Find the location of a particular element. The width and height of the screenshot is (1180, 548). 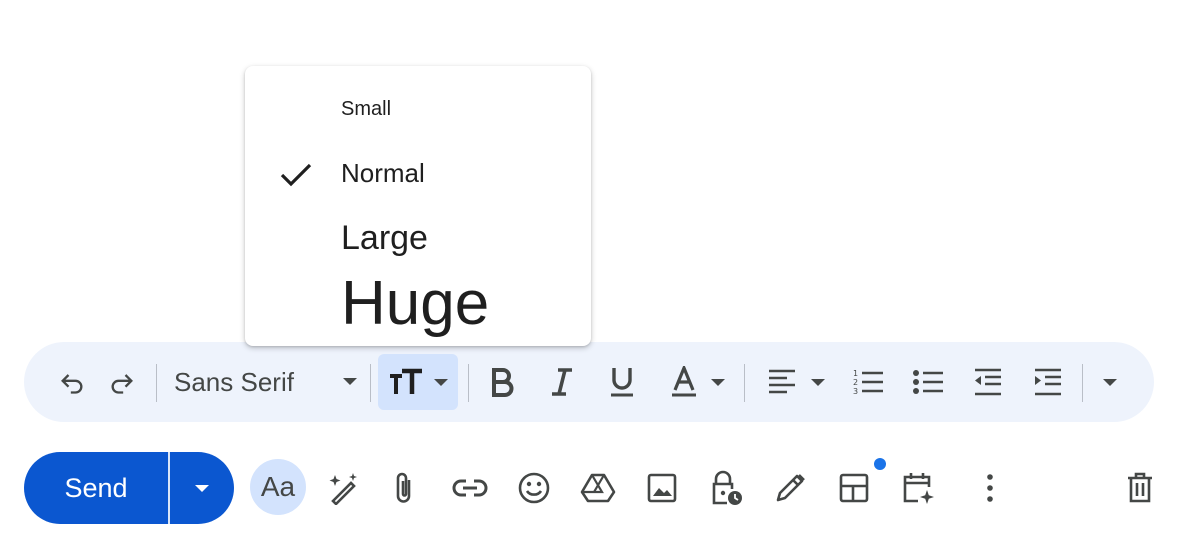

more-options-icon is located at coordinates (990, 488).